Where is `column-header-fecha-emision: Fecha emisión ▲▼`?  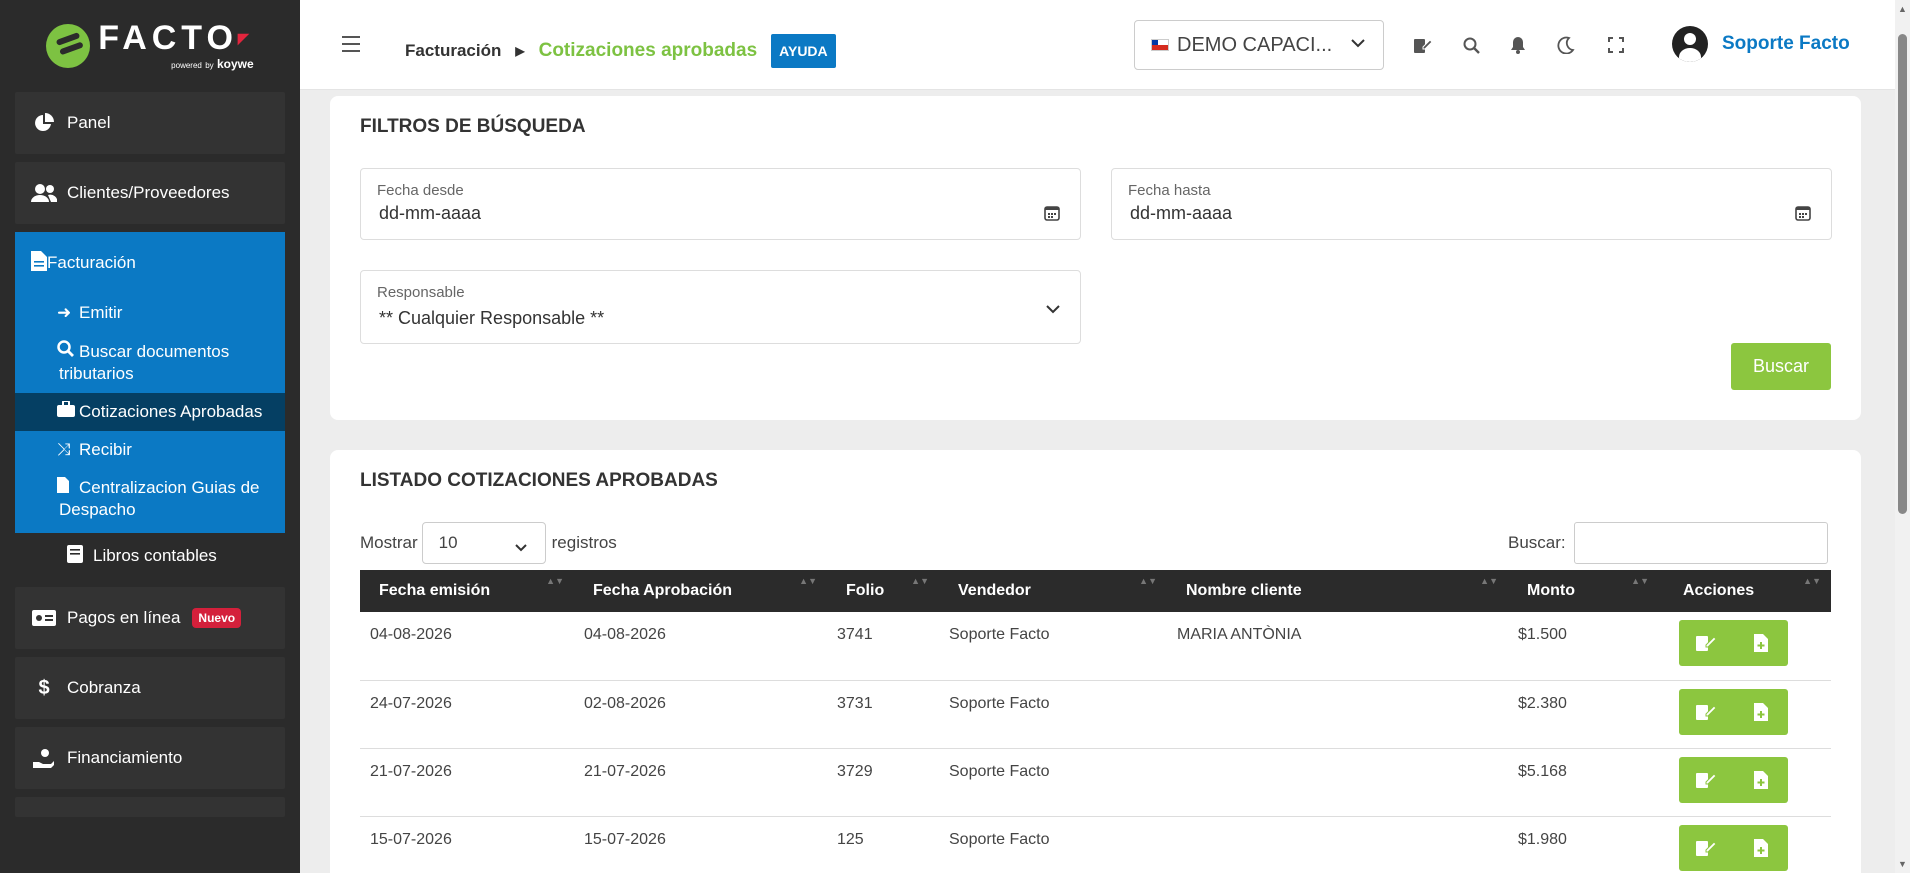
column-header-fecha-emision: Fecha emisión ▲▼ is located at coordinates (467, 591).